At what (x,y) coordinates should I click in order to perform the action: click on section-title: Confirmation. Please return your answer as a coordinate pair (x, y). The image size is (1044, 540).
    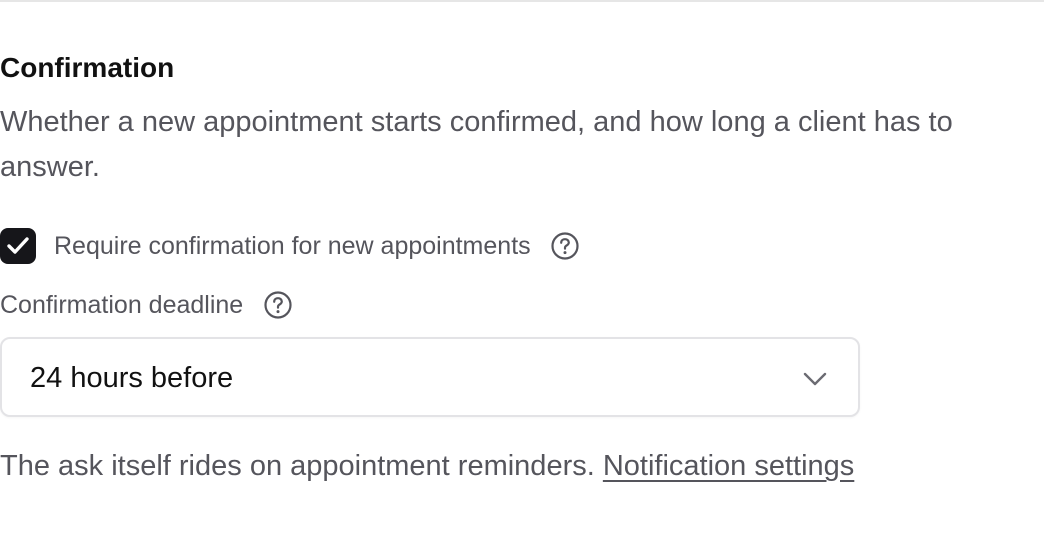
    Looking at the image, I should click on (87, 67).